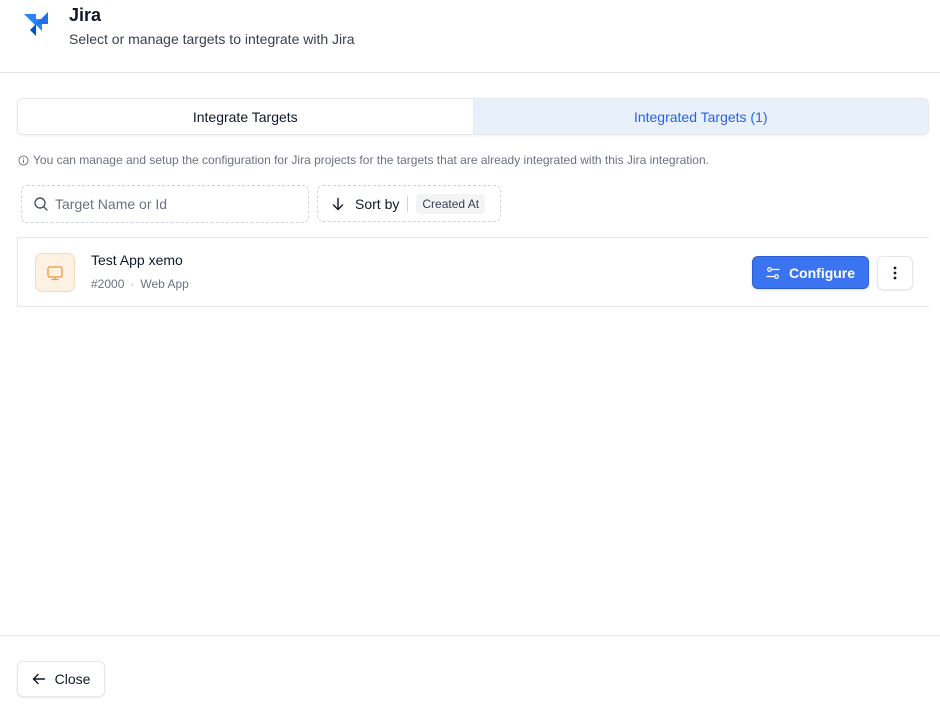  I want to click on jira-logo-icon, so click(36, 24).